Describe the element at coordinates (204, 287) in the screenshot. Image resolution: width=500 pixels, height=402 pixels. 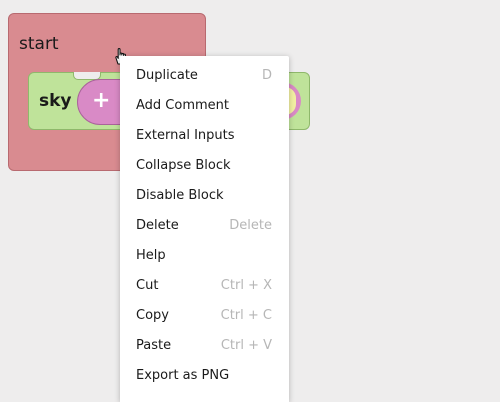
I see `menu-item-cut: Cut Ctrl + X` at that location.